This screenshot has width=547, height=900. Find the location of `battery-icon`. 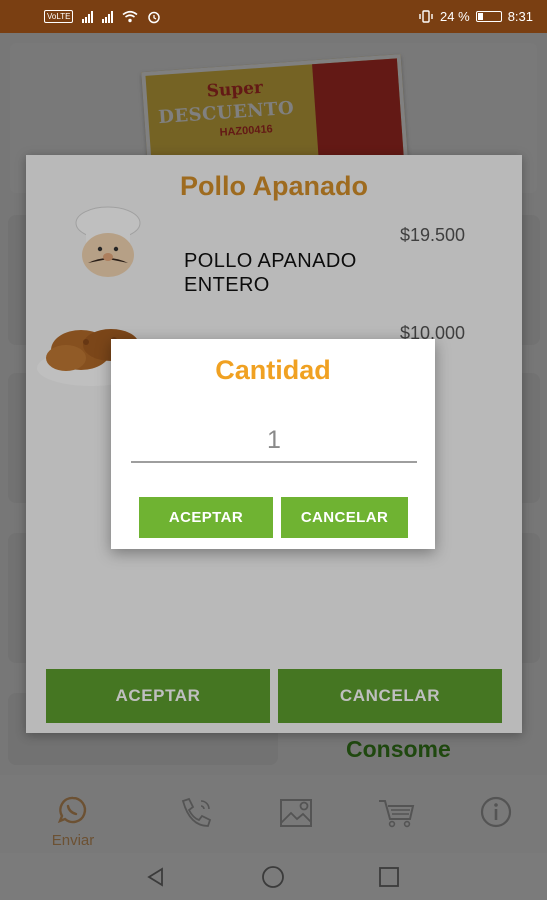

battery-icon is located at coordinates (488, 16).